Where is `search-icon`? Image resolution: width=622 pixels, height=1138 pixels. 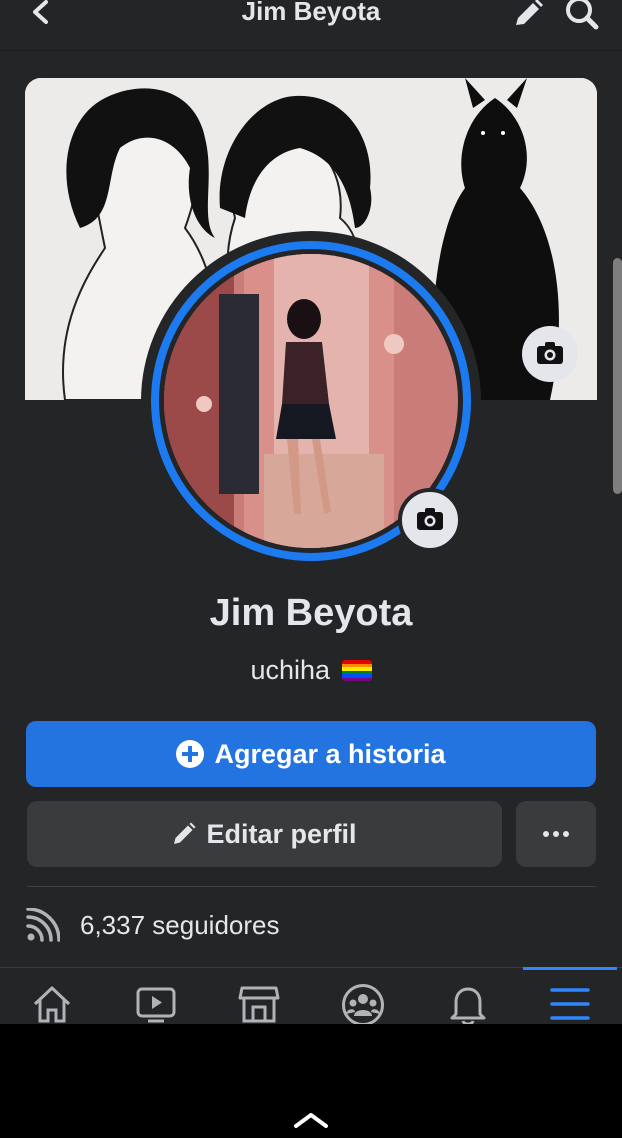
search-icon is located at coordinates (582, 15).